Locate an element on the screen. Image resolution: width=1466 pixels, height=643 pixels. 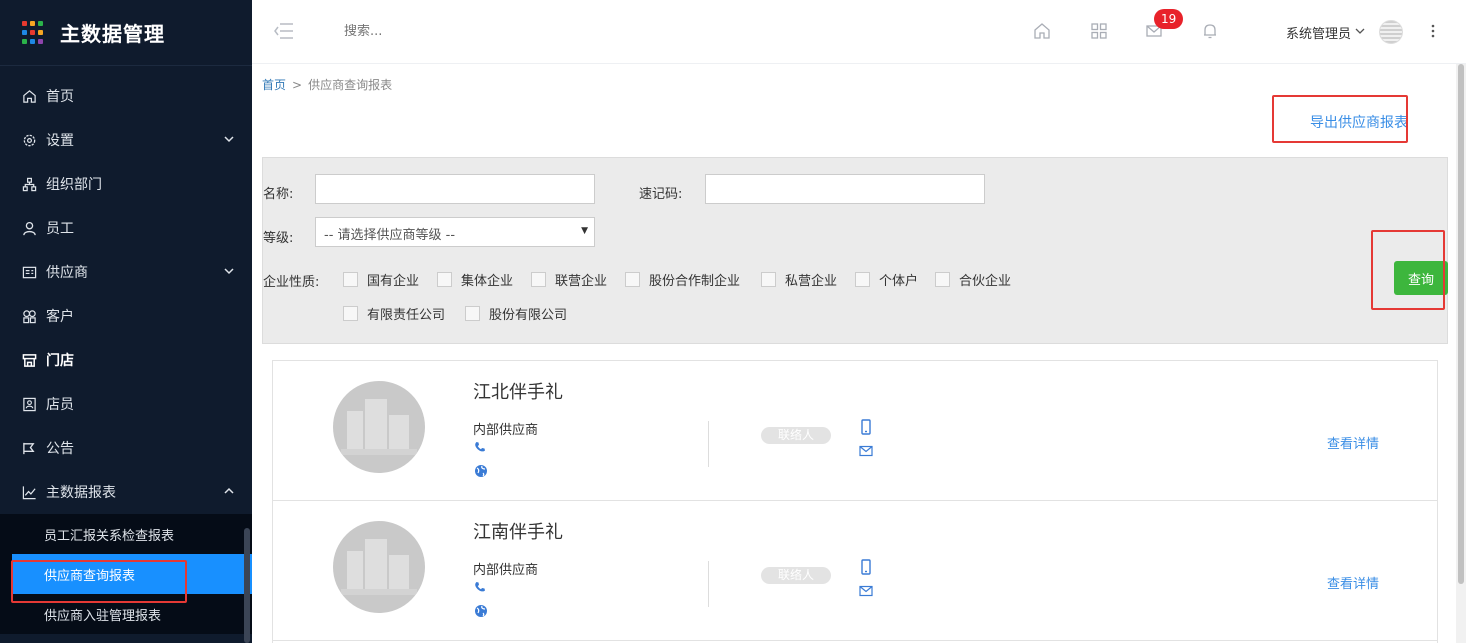
brand: 主数据管理 is located at coordinates (126, 33).